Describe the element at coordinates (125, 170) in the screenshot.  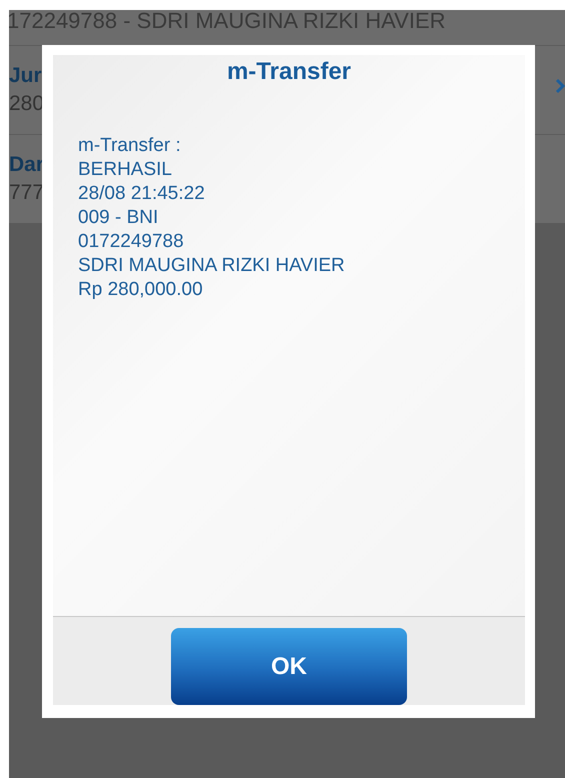
I see `message-line: BERHASIL` at that location.